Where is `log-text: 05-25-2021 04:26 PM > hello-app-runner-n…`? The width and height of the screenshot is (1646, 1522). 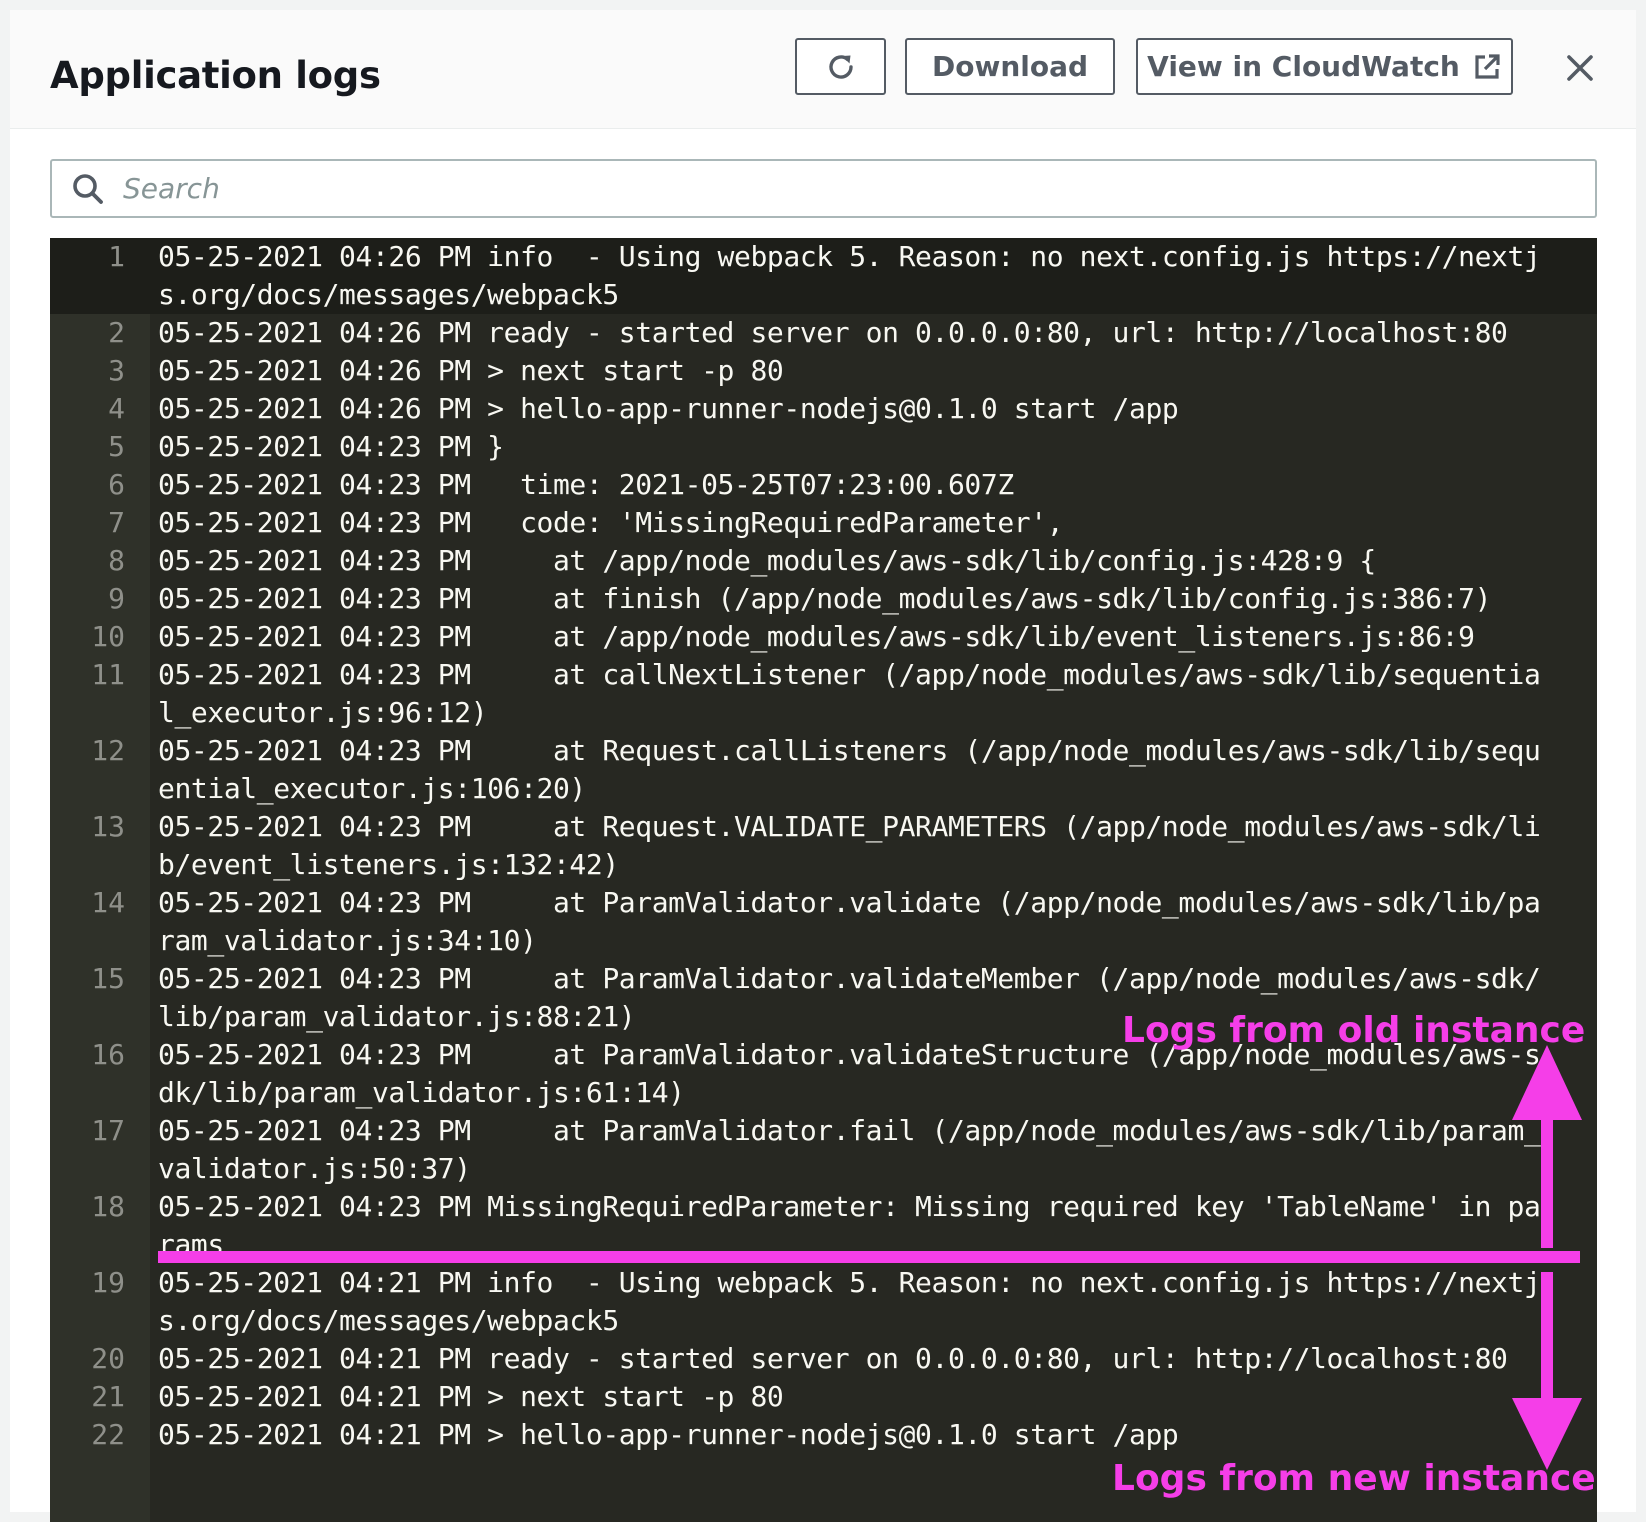 log-text: 05-25-2021 04:26 PM > hello-app-runner-n… is located at coordinates (668, 408).